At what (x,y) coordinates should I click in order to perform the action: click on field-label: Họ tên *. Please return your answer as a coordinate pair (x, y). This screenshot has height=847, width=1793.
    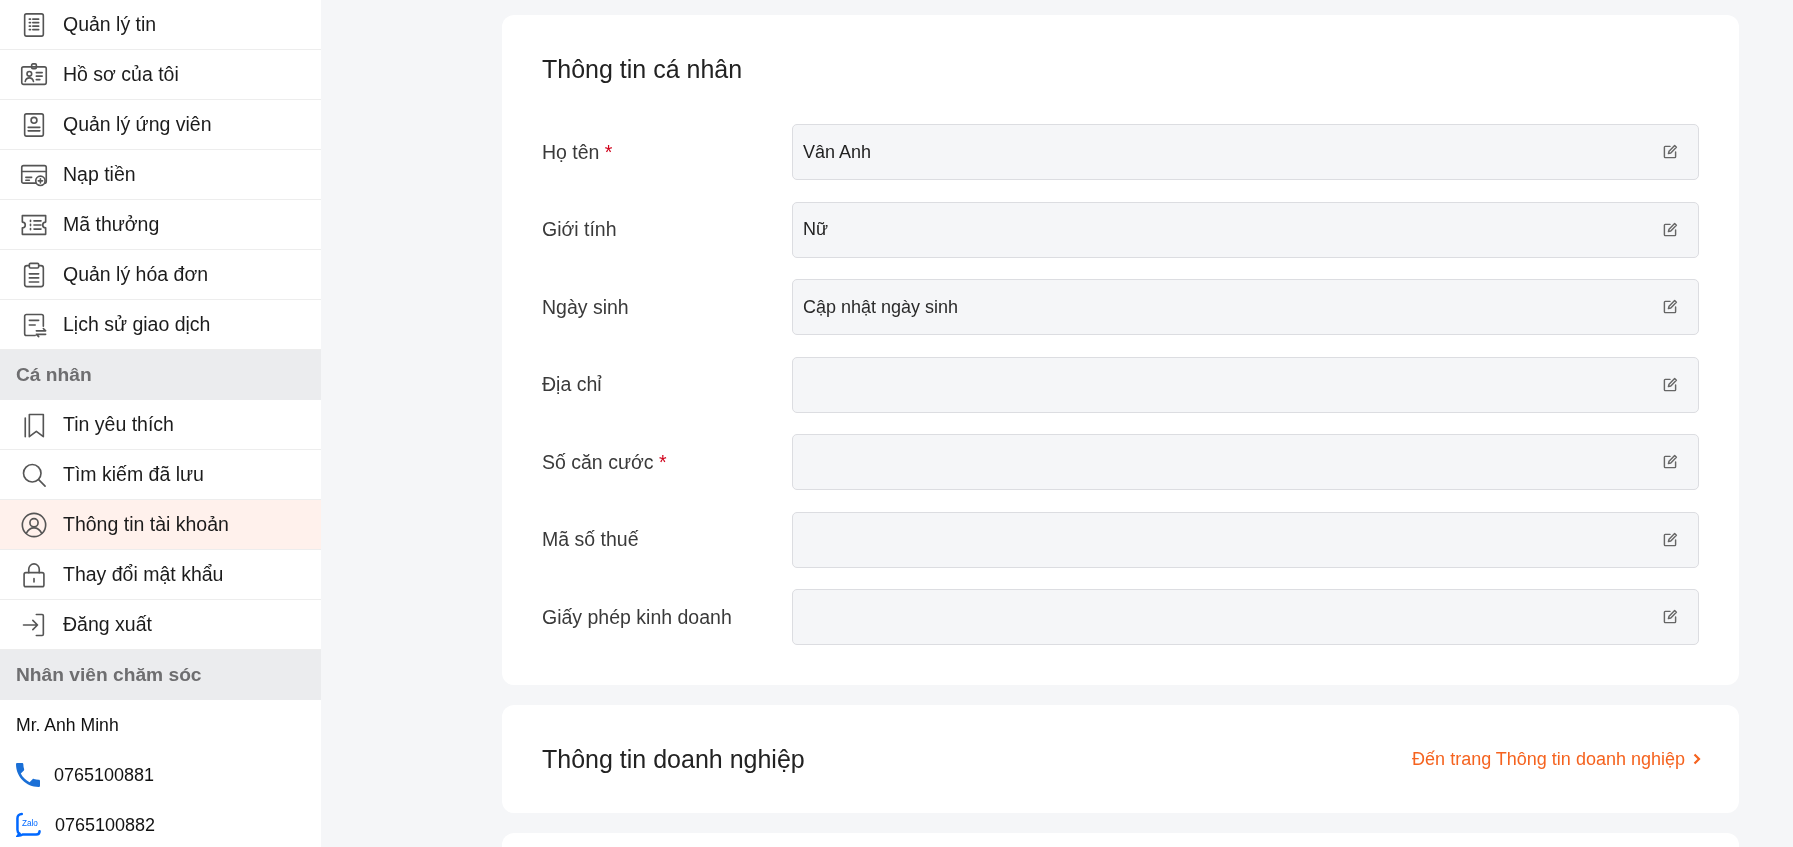
    Looking at the image, I should click on (578, 152).